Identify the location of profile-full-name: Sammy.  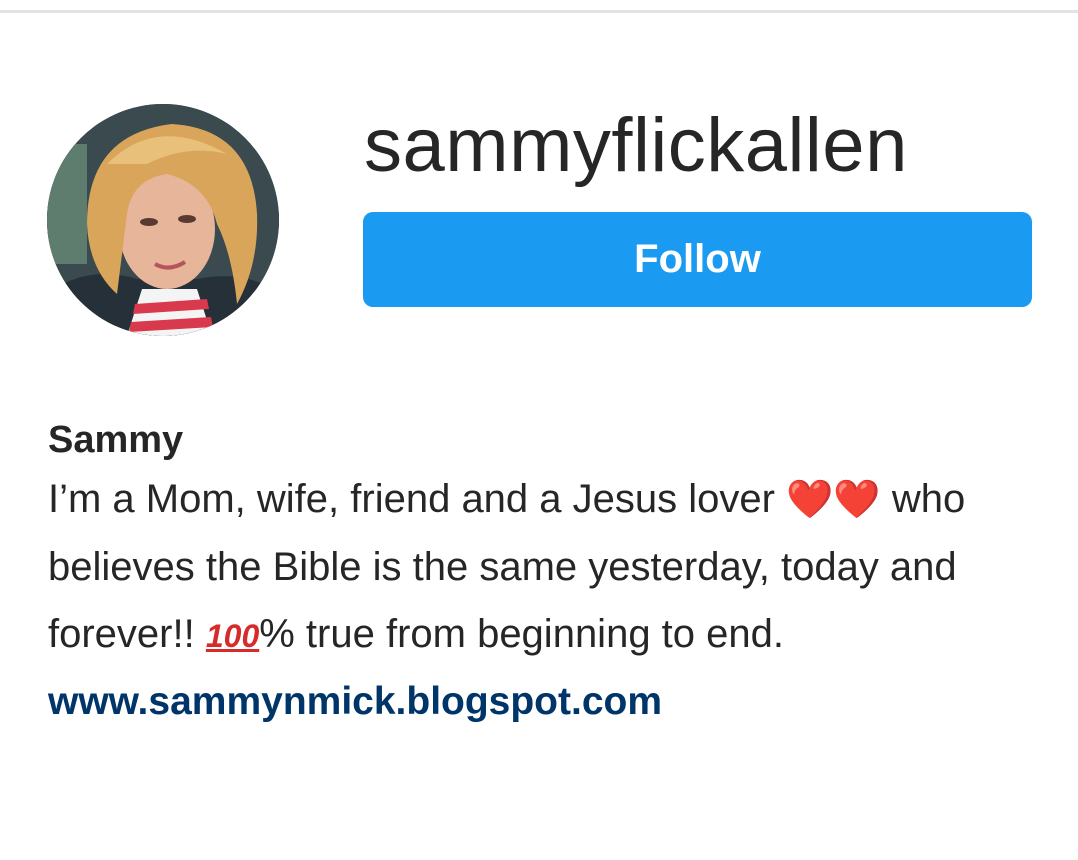
(116, 440).